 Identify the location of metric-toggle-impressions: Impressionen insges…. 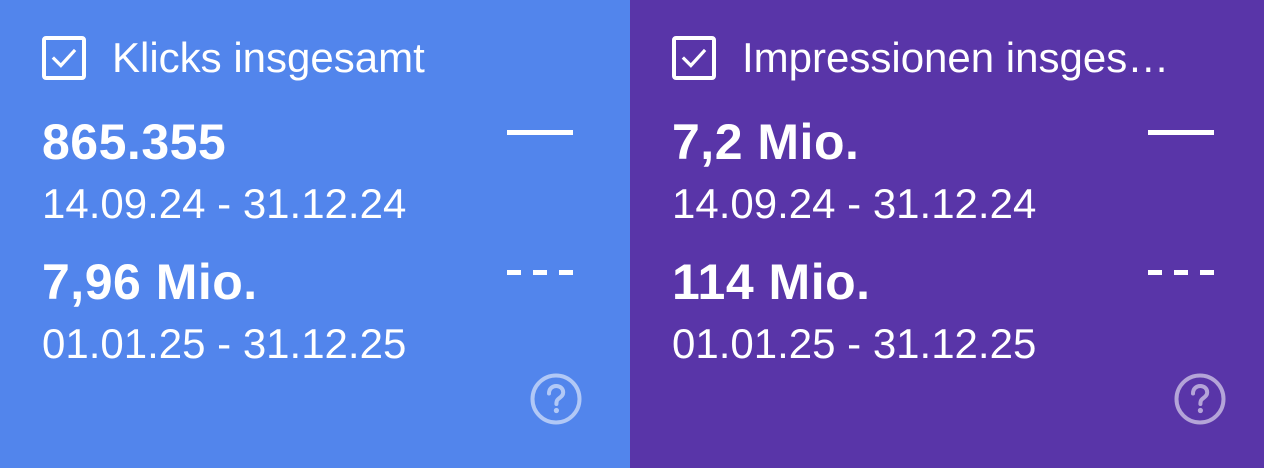
(920, 58).